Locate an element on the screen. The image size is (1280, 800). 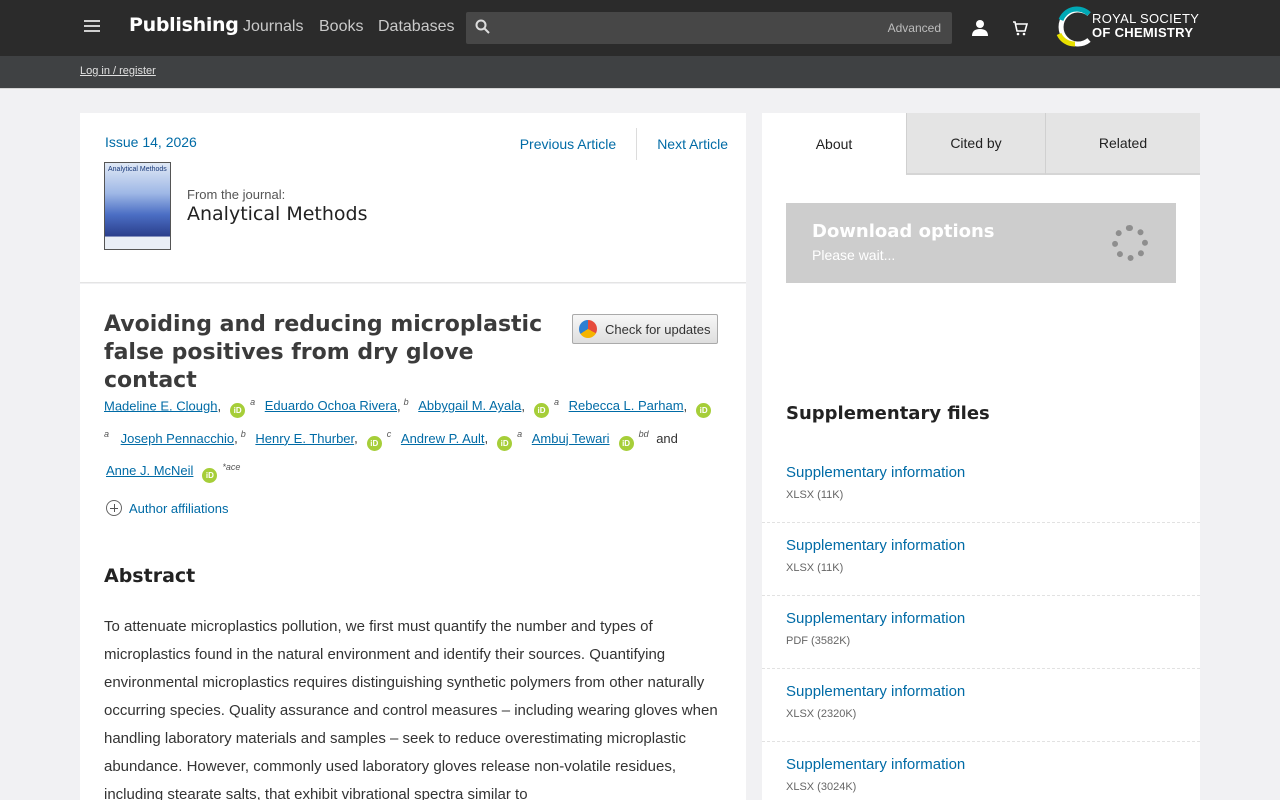
pager-divider is located at coordinates (637, 144).